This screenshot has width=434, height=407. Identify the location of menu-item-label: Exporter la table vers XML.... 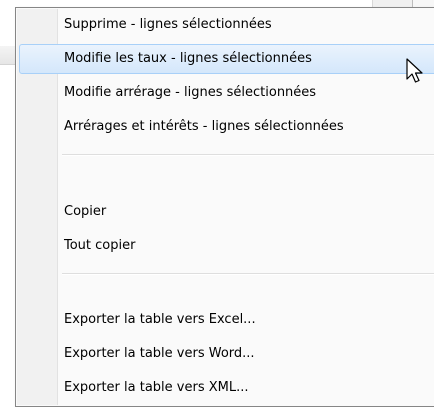
(156, 387).